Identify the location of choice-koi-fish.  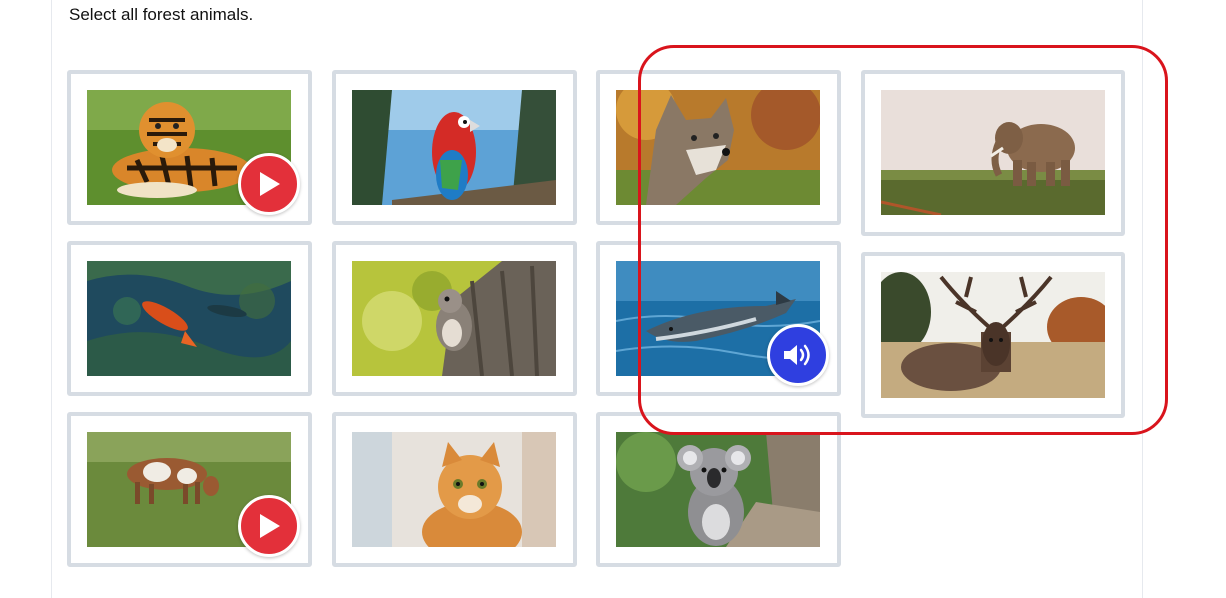
(189, 318).